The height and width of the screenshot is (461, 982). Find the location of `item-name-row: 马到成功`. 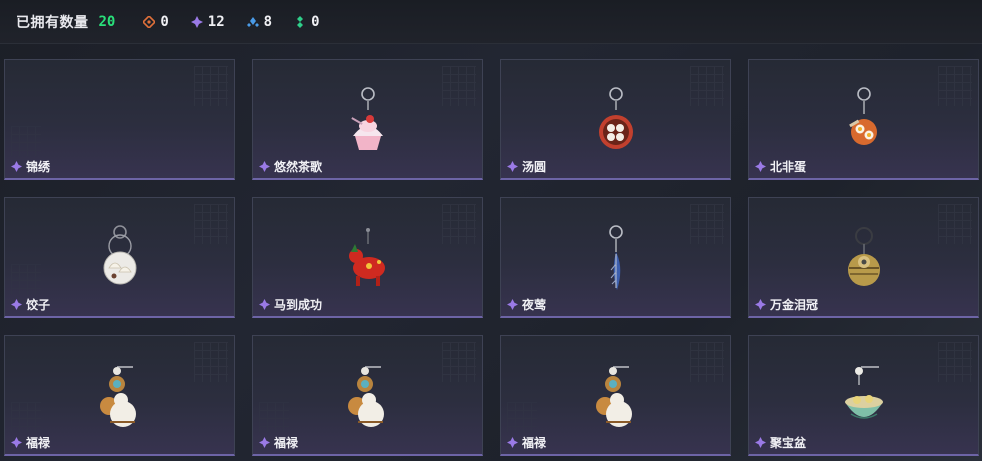

item-name-row: 马到成功 is located at coordinates (290, 304).